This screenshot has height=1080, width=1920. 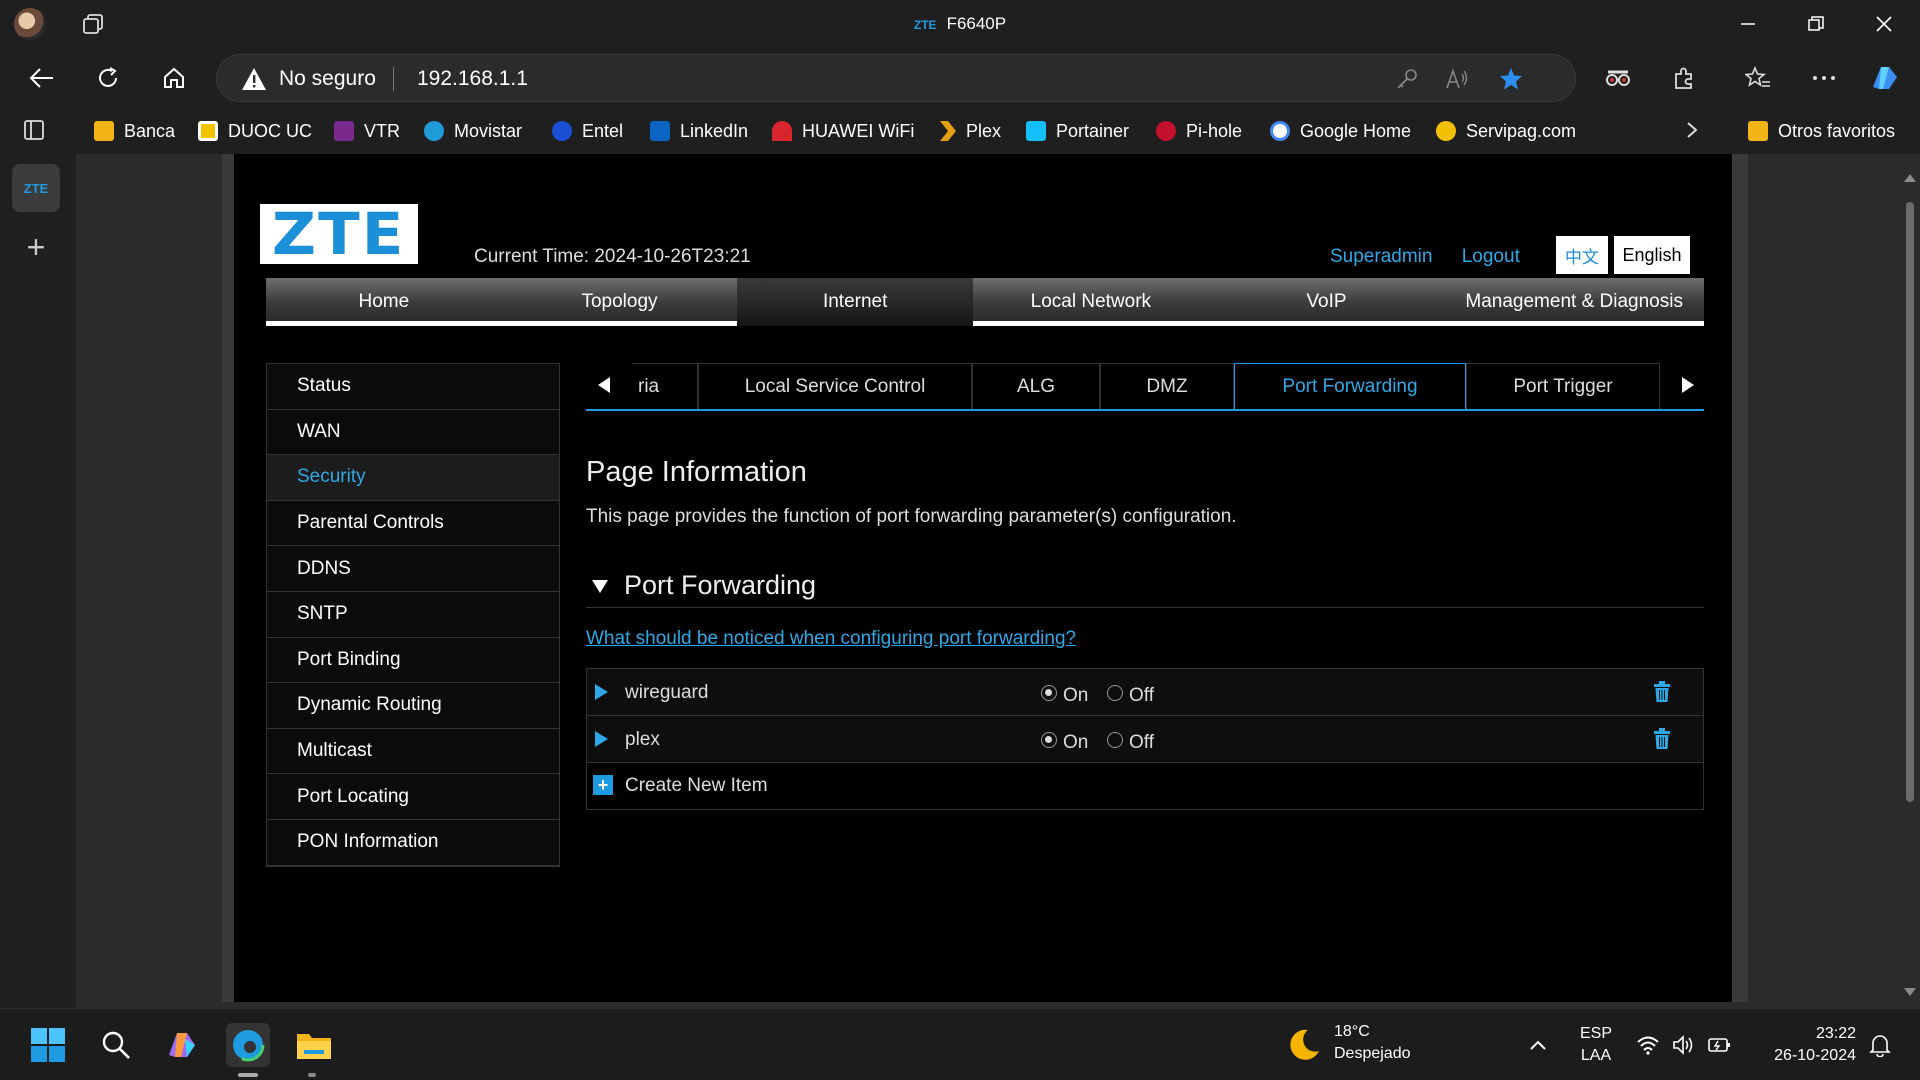 What do you see at coordinates (1327, 302) in the screenshot?
I see `nav-voip: VoIP` at bounding box center [1327, 302].